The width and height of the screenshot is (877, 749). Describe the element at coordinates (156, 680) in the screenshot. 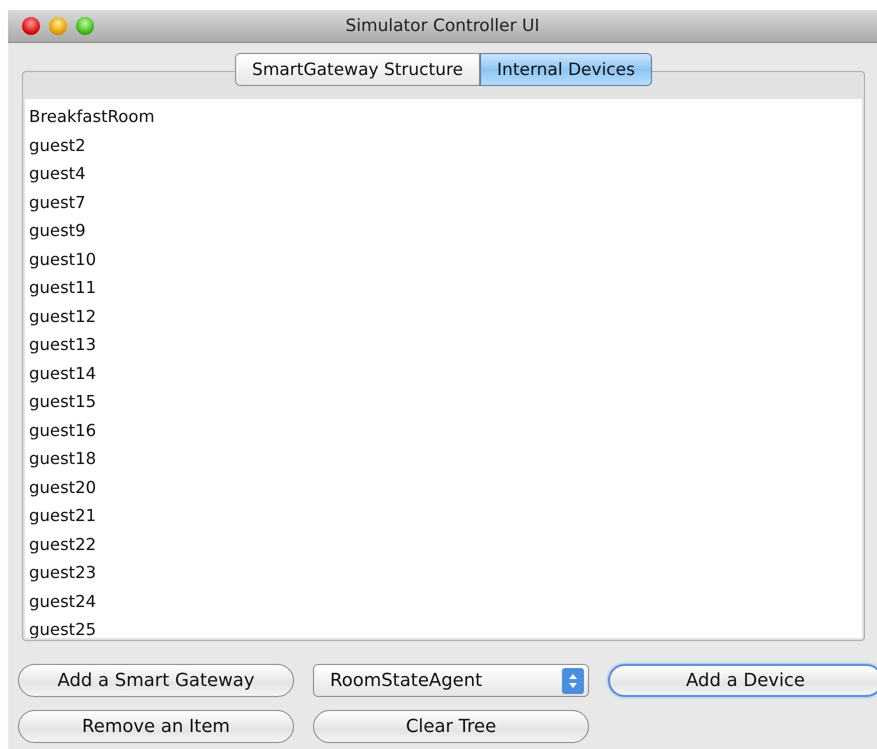

I see `push-button: Add a Smart Gateway` at that location.